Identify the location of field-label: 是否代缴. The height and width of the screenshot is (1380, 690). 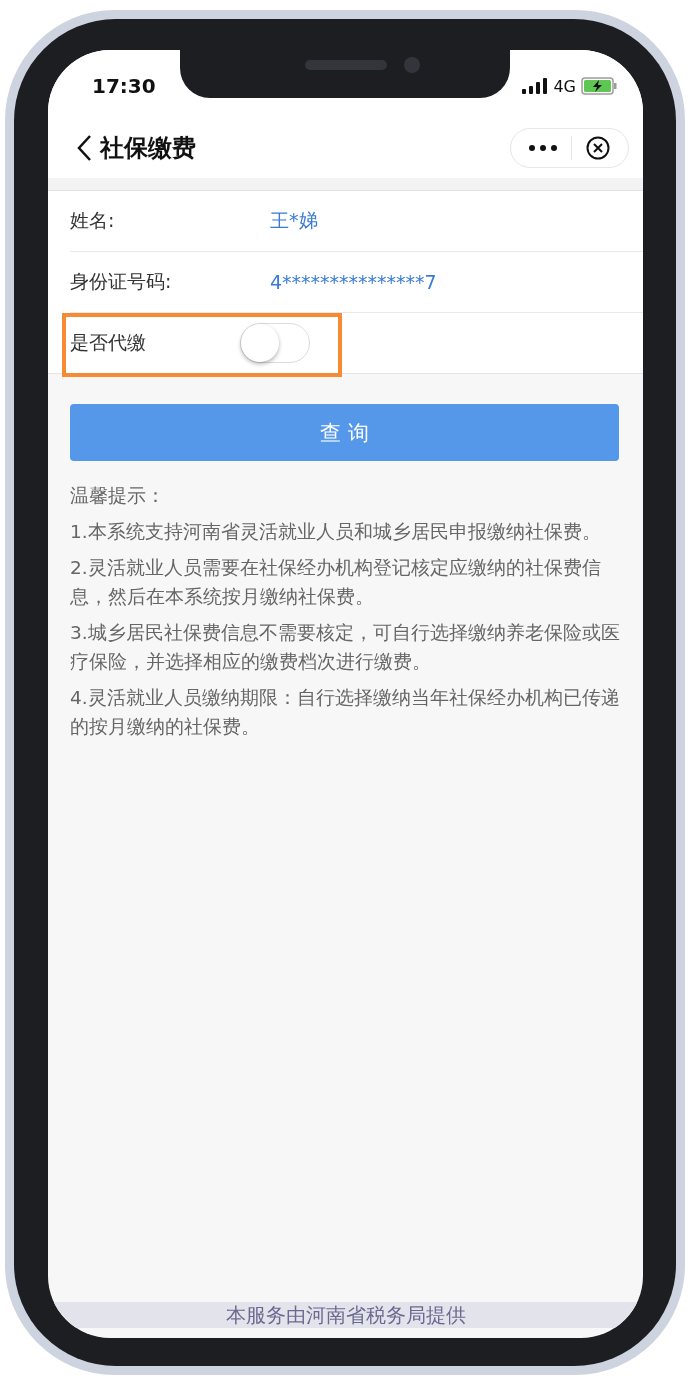
(108, 342).